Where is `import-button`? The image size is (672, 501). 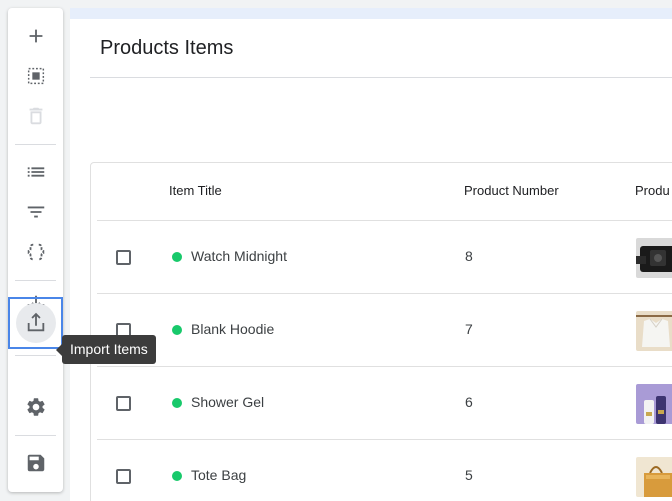
import-button is located at coordinates (35, 323).